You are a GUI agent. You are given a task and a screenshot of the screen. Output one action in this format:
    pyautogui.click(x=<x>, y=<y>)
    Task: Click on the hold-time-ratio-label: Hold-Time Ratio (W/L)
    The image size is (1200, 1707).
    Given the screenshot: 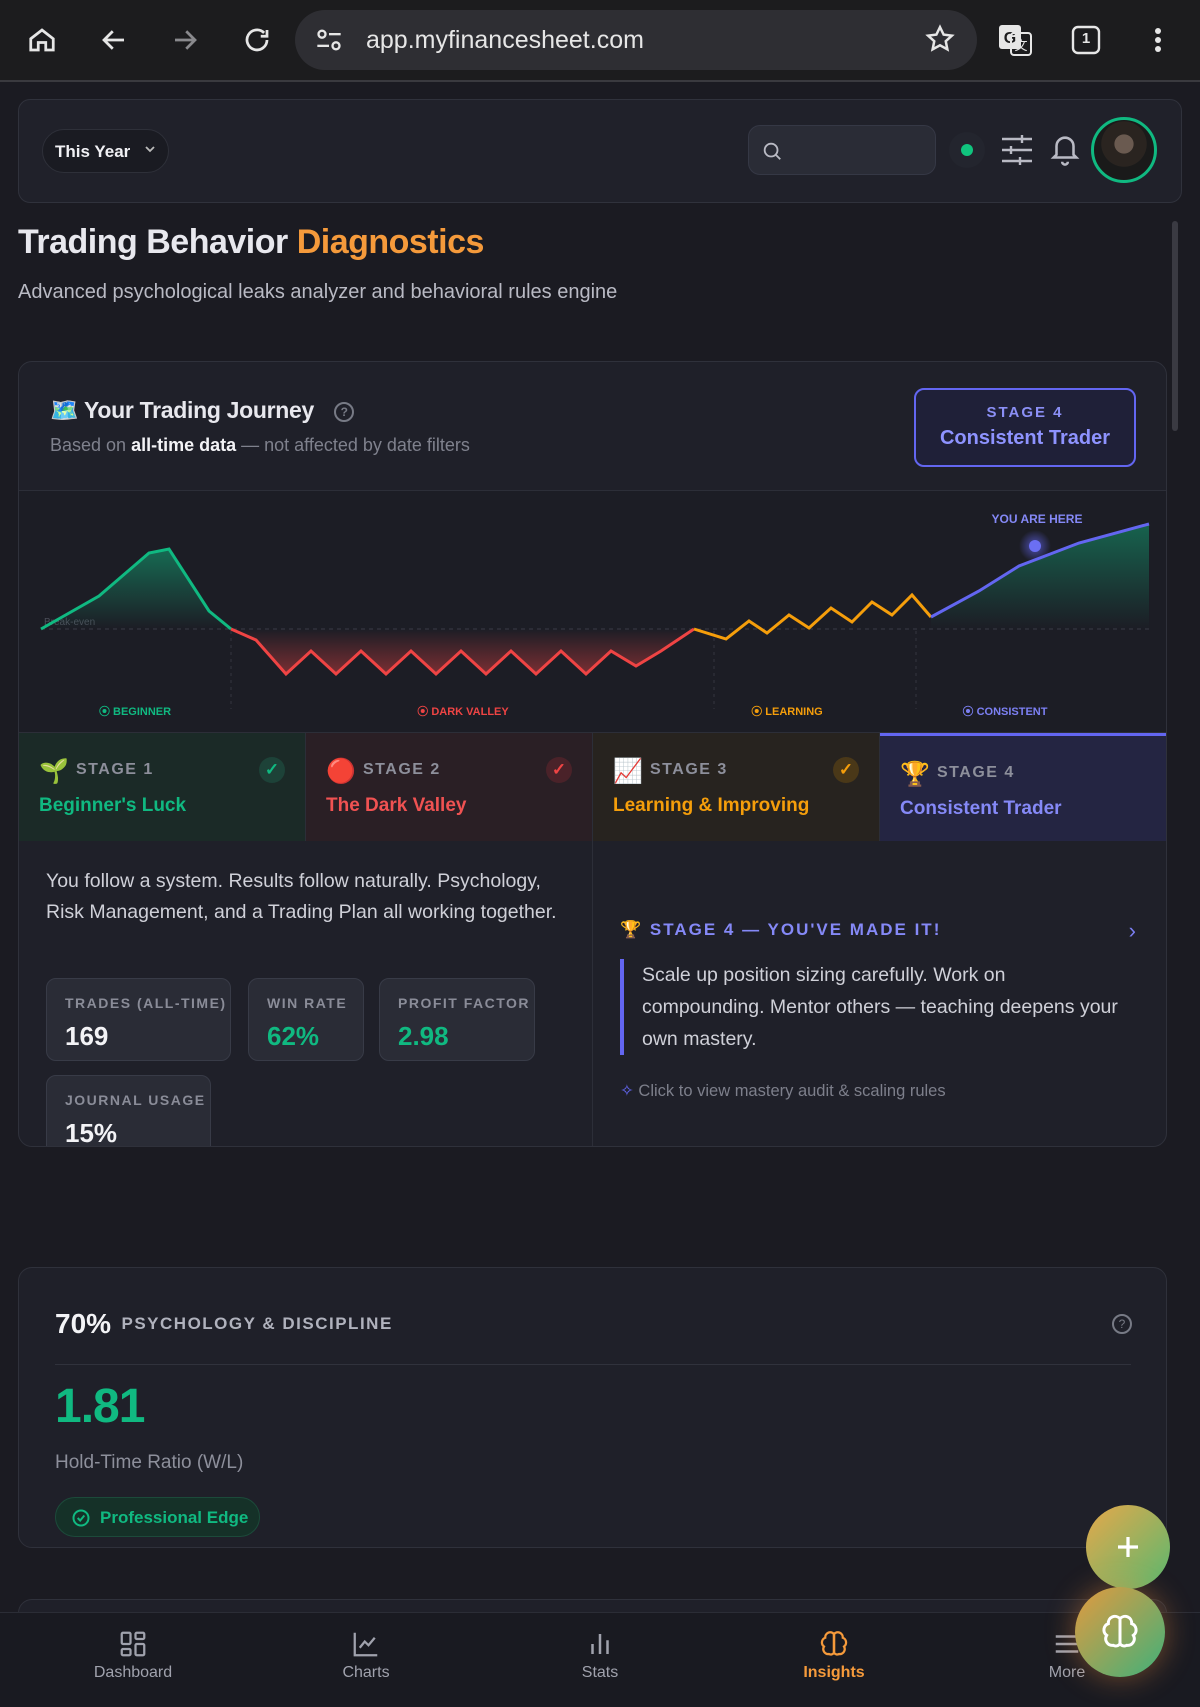 What is the action you would take?
    pyautogui.click(x=149, y=1462)
    